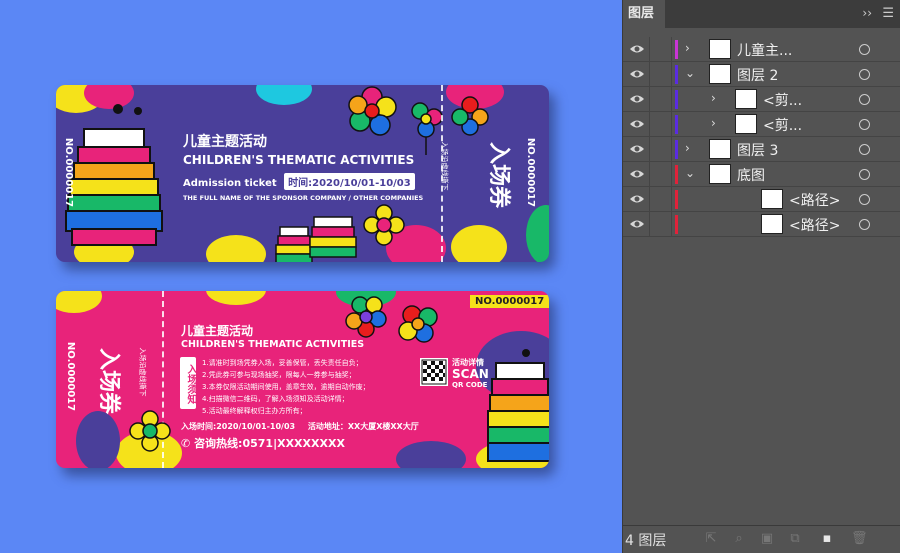 The width and height of the screenshot is (900, 553). What do you see at coordinates (254, 411) in the screenshot?
I see `rule-item: 5.活动最终解释权归主办方所有；` at bounding box center [254, 411].